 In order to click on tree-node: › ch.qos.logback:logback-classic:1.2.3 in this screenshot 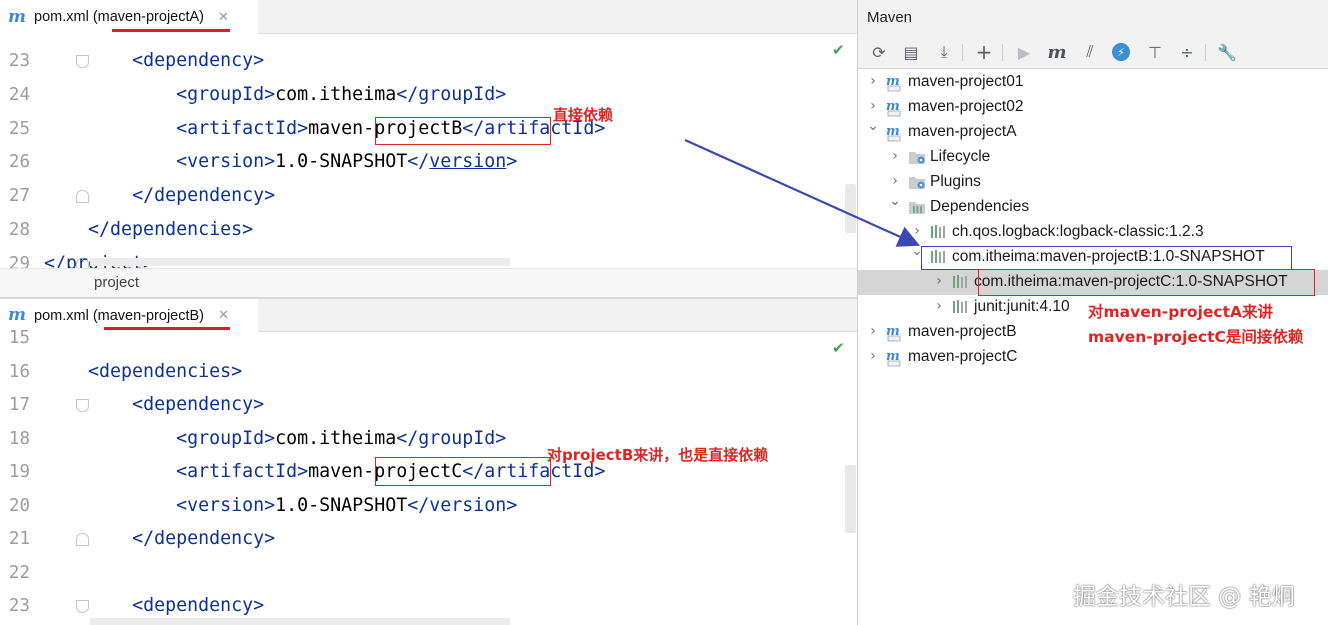, I will do `click(1093, 232)`.